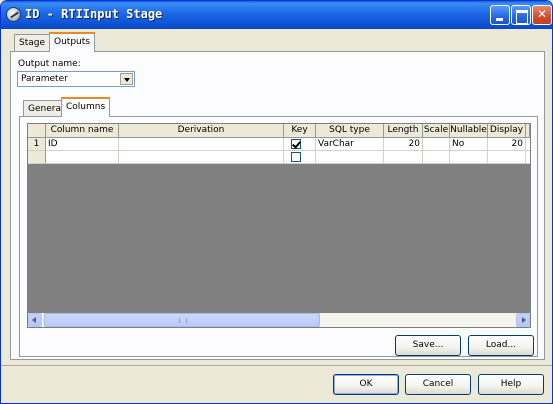  Describe the element at coordinates (528, 131) in the screenshot. I see `col-header-overflow` at that location.